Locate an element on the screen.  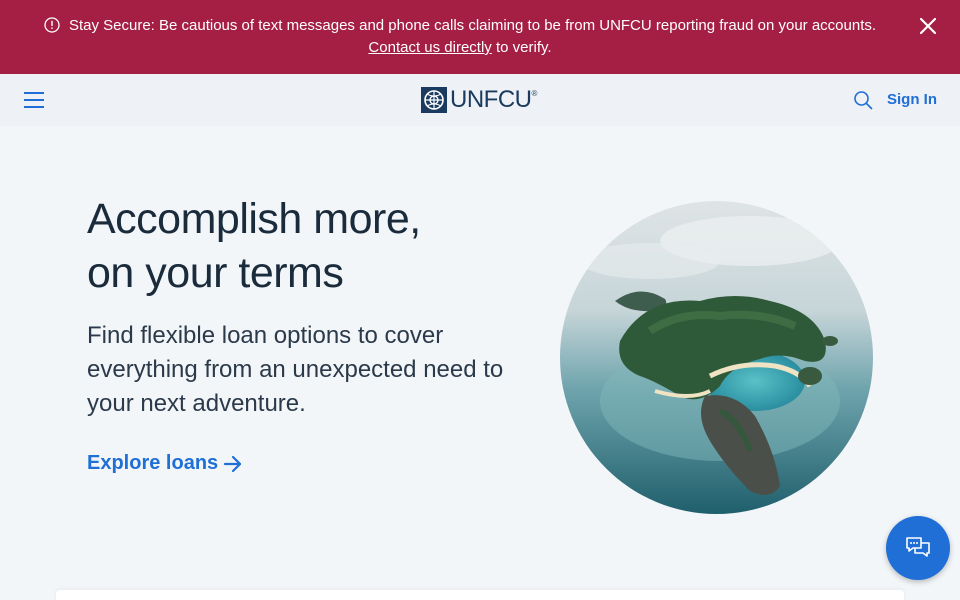
unfcu-logo: UNFCU ® is located at coordinates (479, 100).